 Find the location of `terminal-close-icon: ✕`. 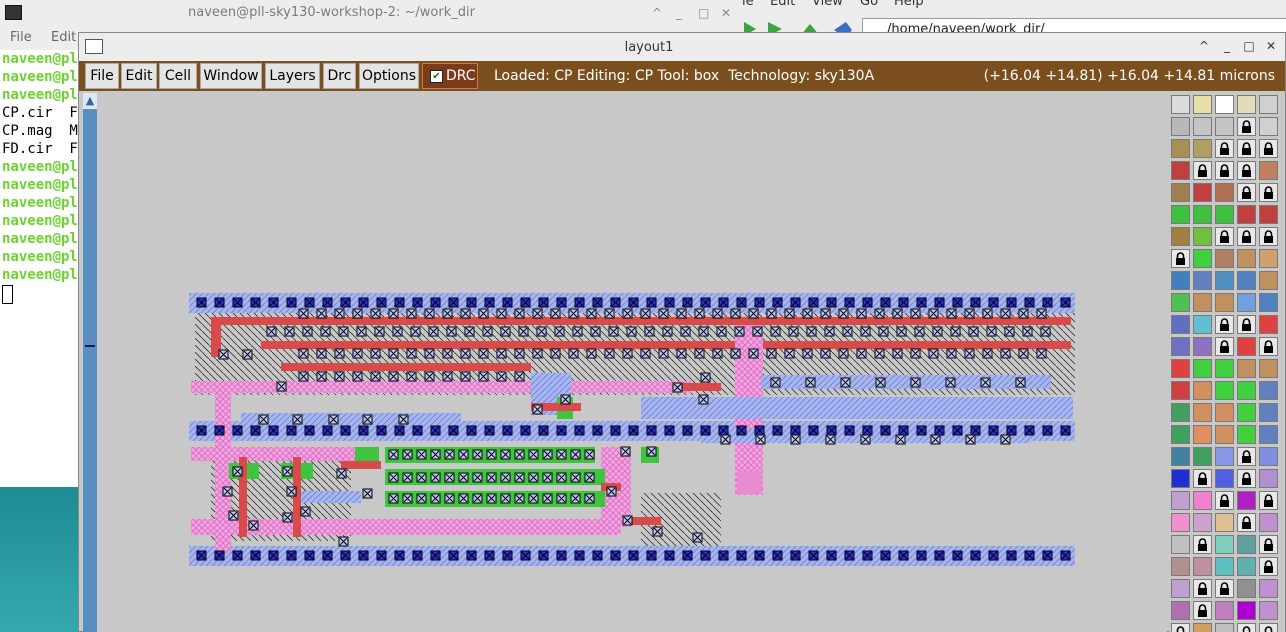

terminal-close-icon: ✕ is located at coordinates (726, 13).